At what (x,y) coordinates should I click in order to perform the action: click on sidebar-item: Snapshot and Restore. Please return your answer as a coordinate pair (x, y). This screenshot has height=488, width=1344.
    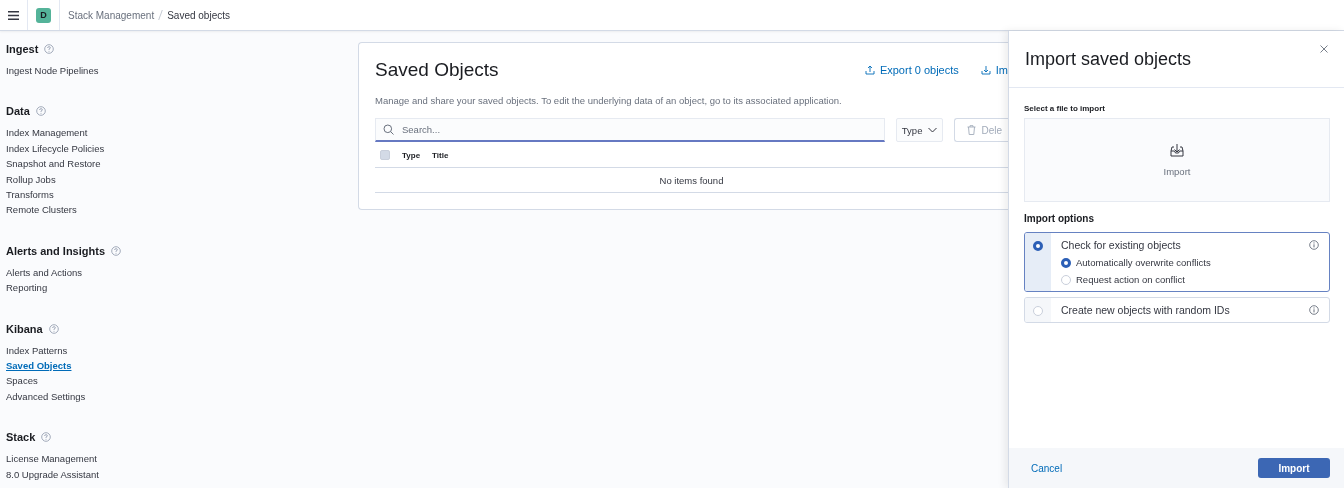
    Looking at the image, I should click on (175, 164).